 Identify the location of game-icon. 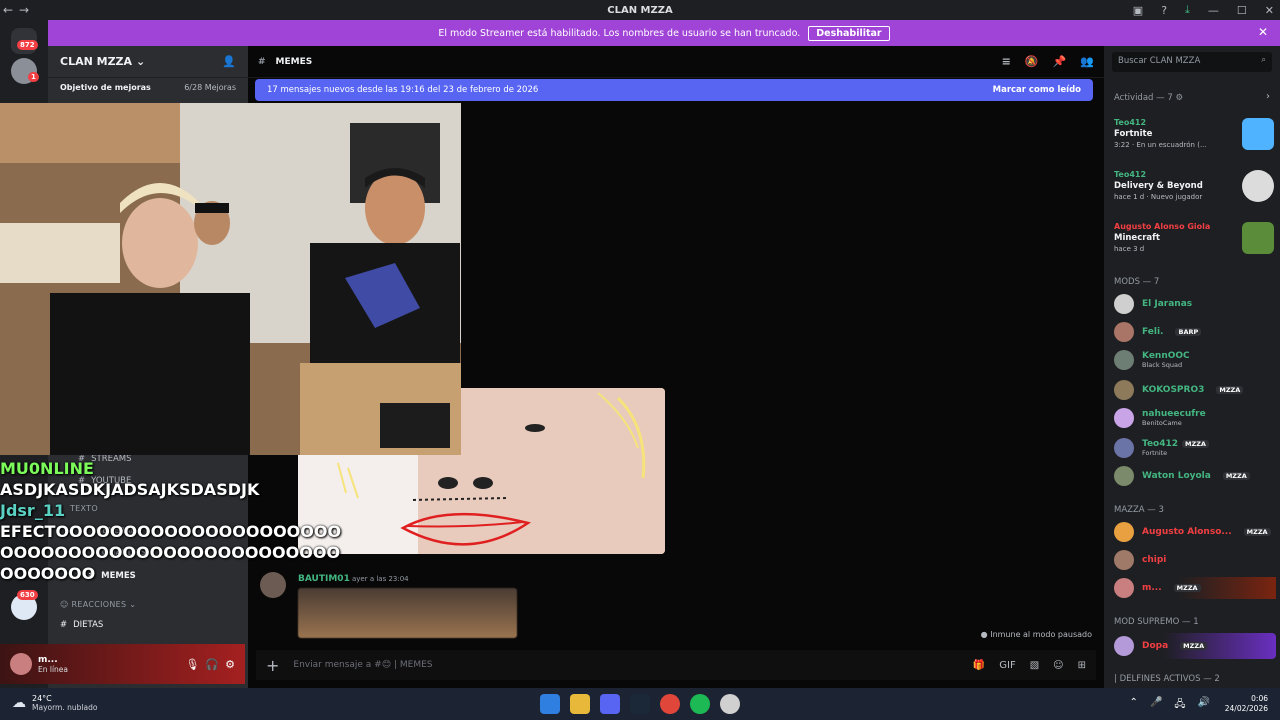
(1258, 186).